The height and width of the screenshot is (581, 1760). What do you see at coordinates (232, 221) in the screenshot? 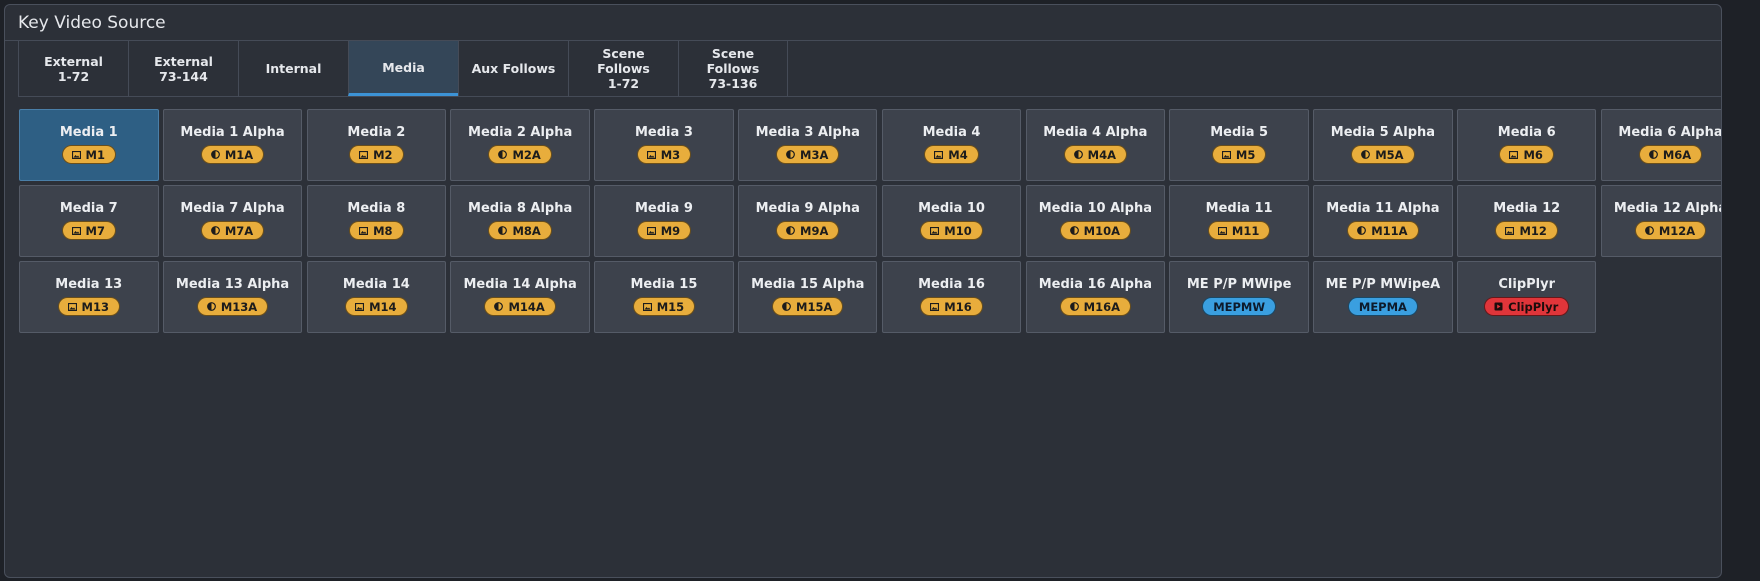
I see `source-button-m7a: Media 7 Alpha M7A` at bounding box center [232, 221].